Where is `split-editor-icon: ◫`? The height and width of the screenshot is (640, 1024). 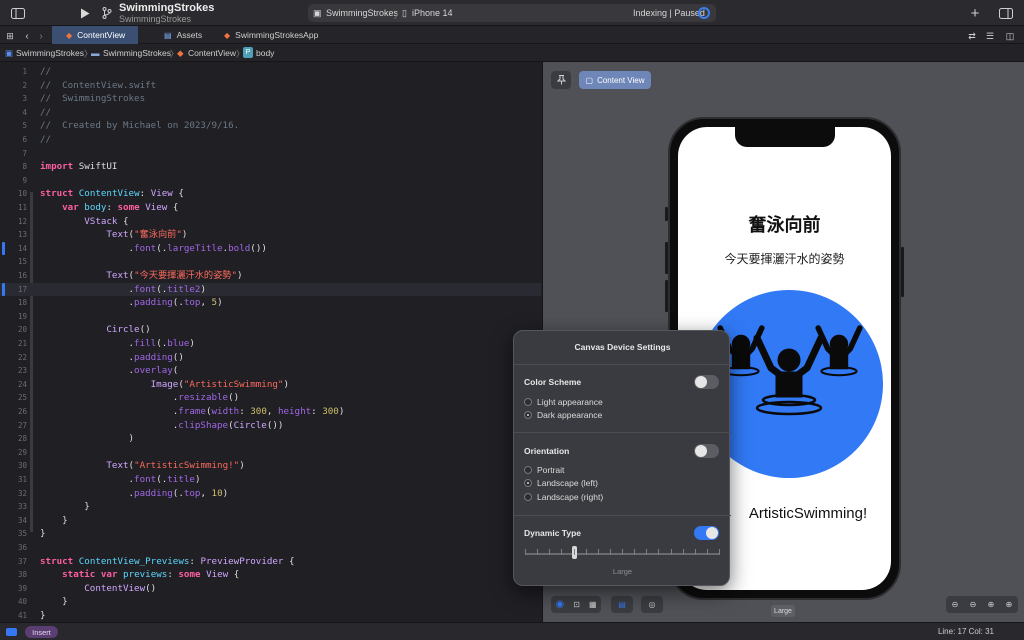
split-editor-icon: ◫ is located at coordinates (1010, 36).